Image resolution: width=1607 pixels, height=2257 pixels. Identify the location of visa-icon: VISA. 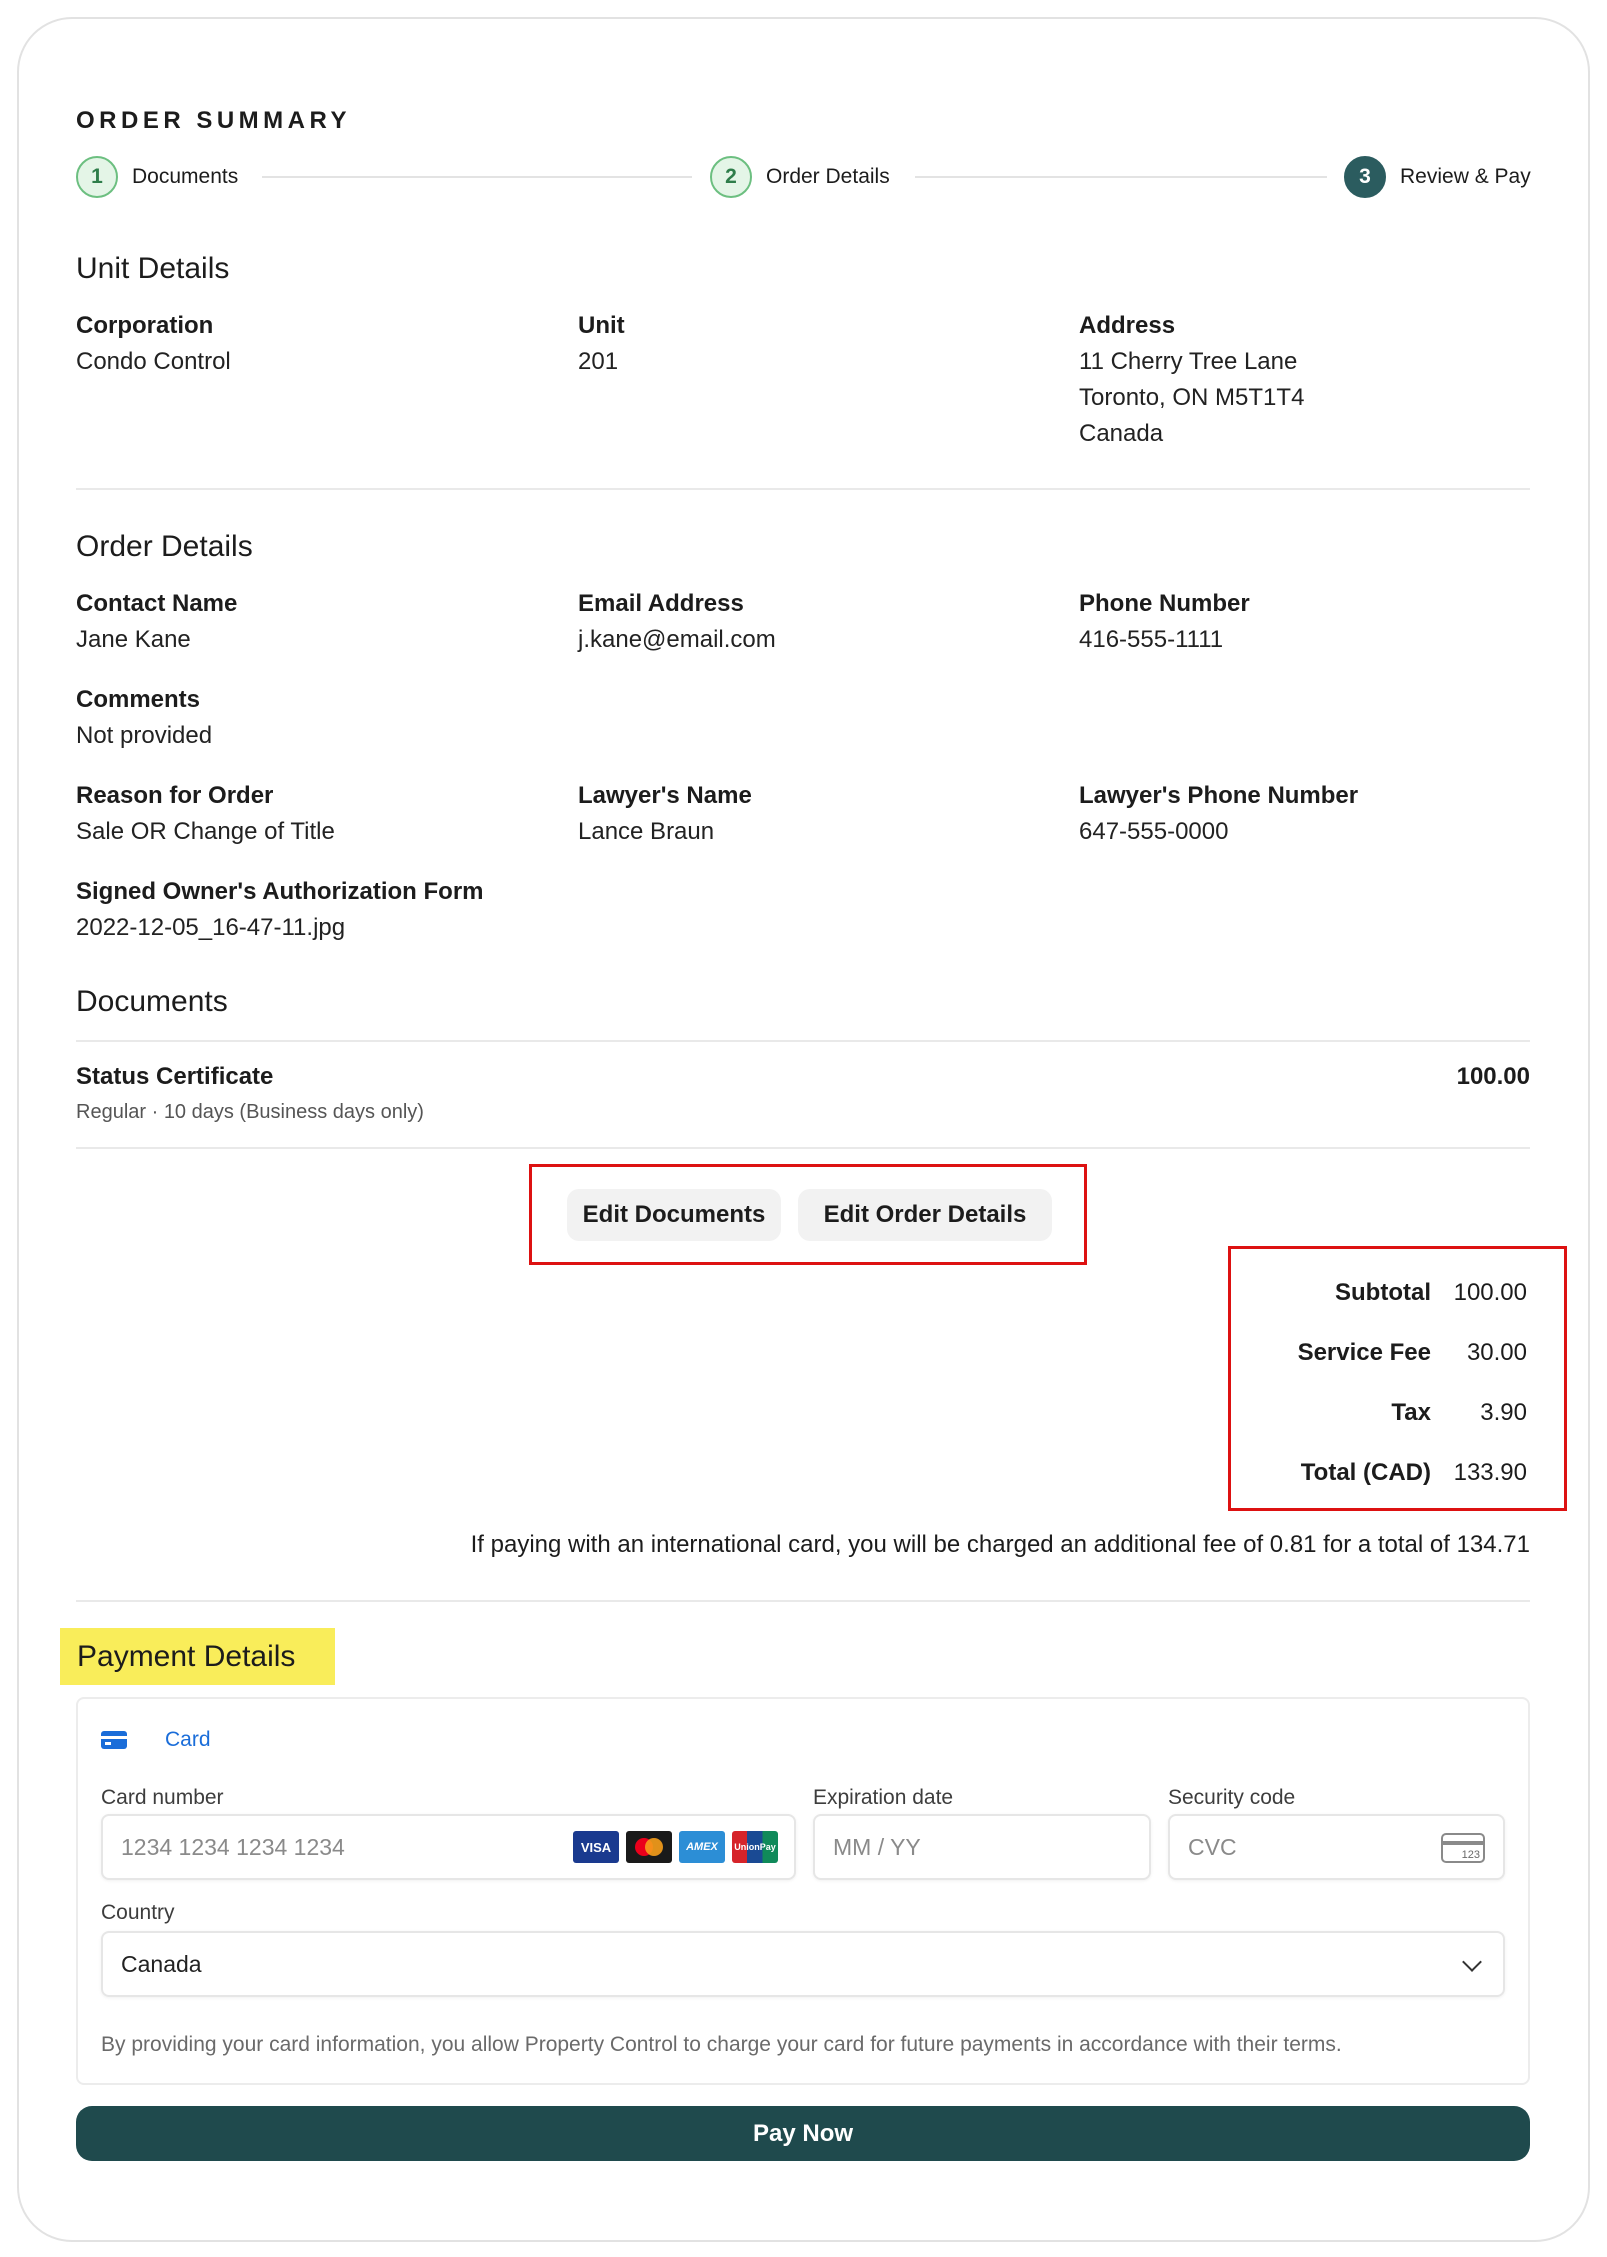
(596, 1847).